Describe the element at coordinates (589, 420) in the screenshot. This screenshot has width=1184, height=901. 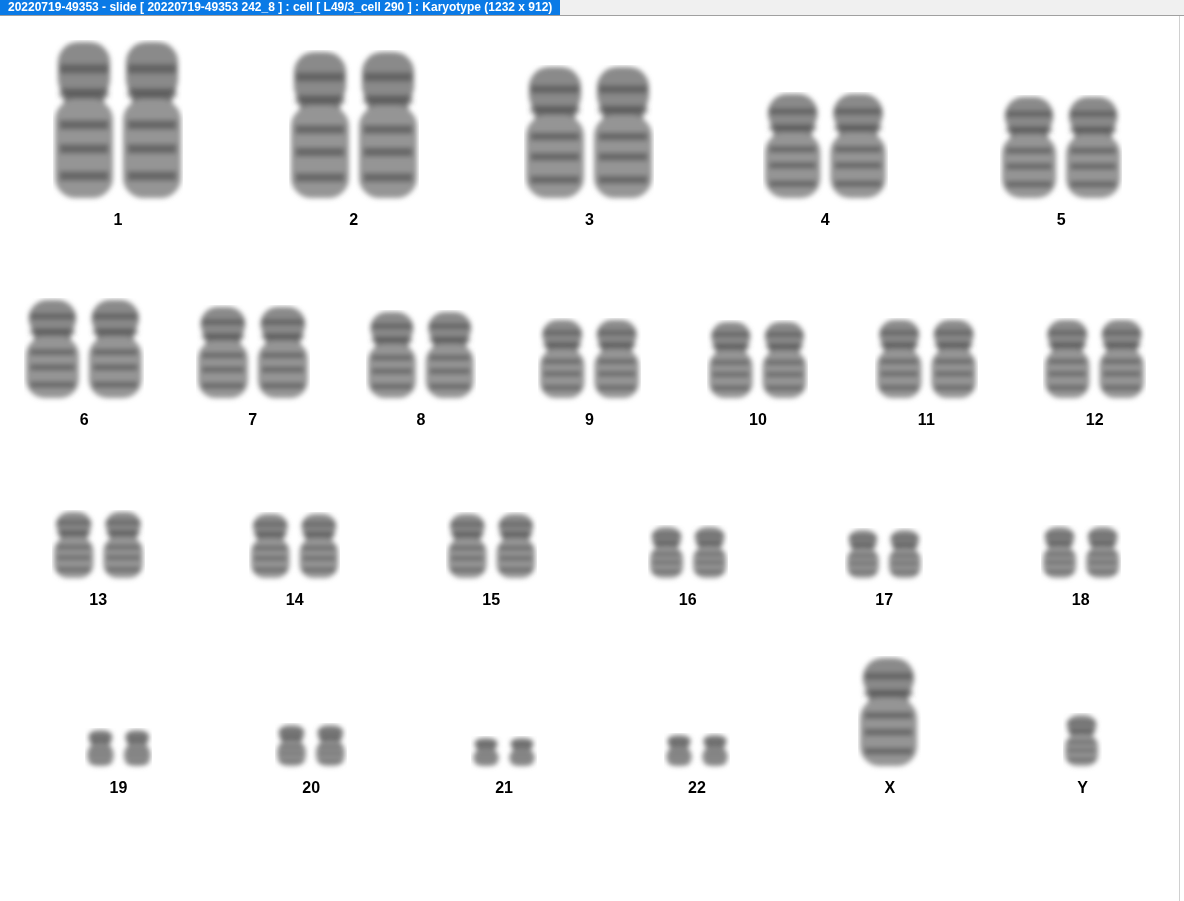
I see `chromosome-number: 9` at that location.